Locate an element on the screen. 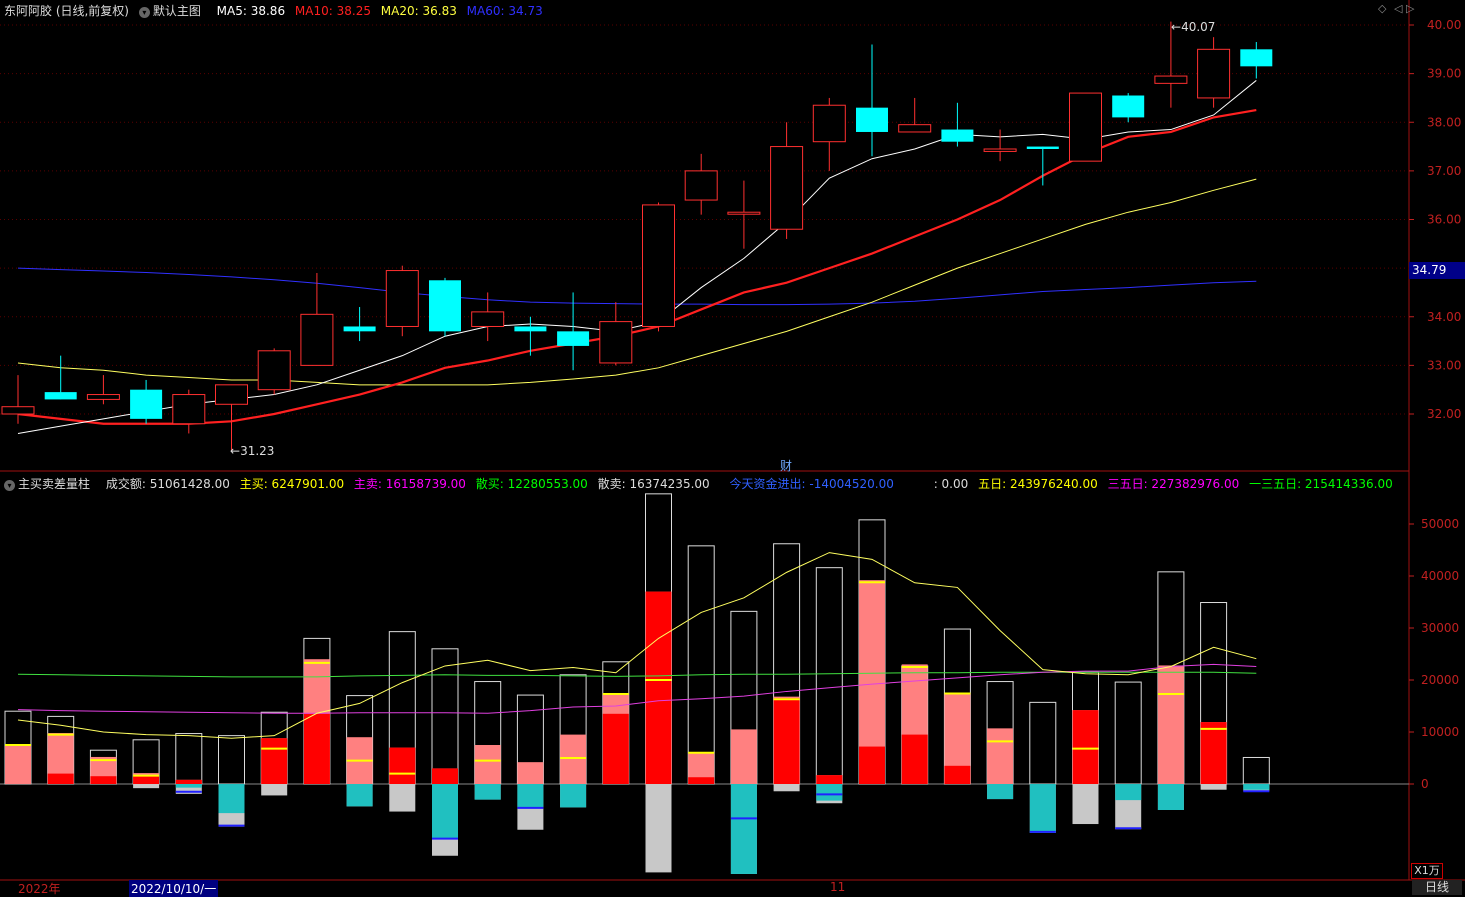 The image size is (1465, 897). high-price-label: 40.07 is located at coordinates (1198, 27).